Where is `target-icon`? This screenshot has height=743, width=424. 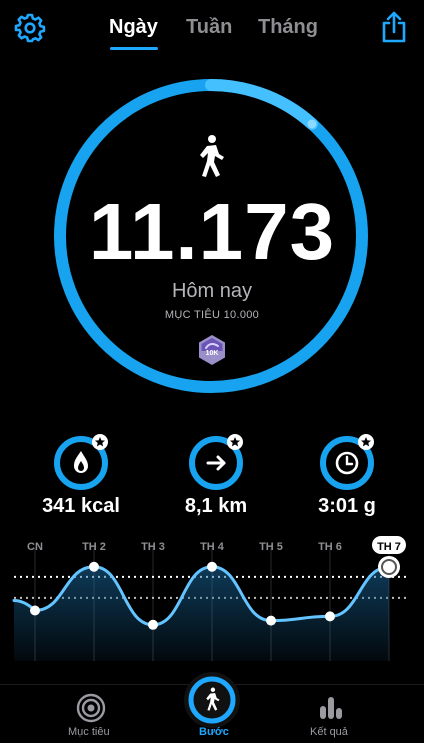 target-icon is located at coordinates (91, 708).